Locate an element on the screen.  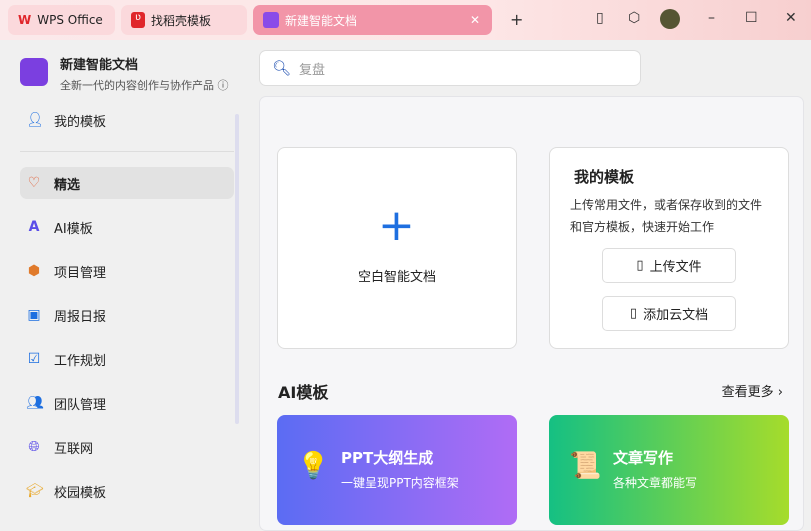
app-subtitle: 全新一代的内容创作与协作产品 ⓘ is located at coordinates (144, 85).